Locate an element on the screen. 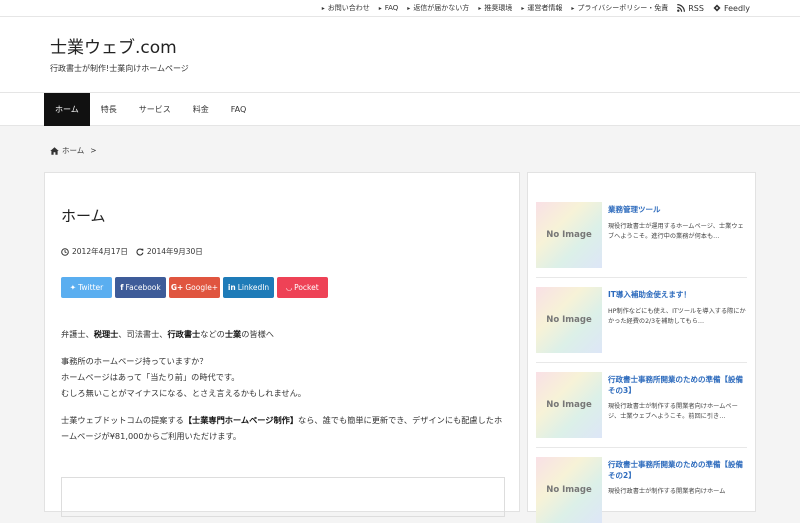  linkedin-icon: in is located at coordinates (231, 287).